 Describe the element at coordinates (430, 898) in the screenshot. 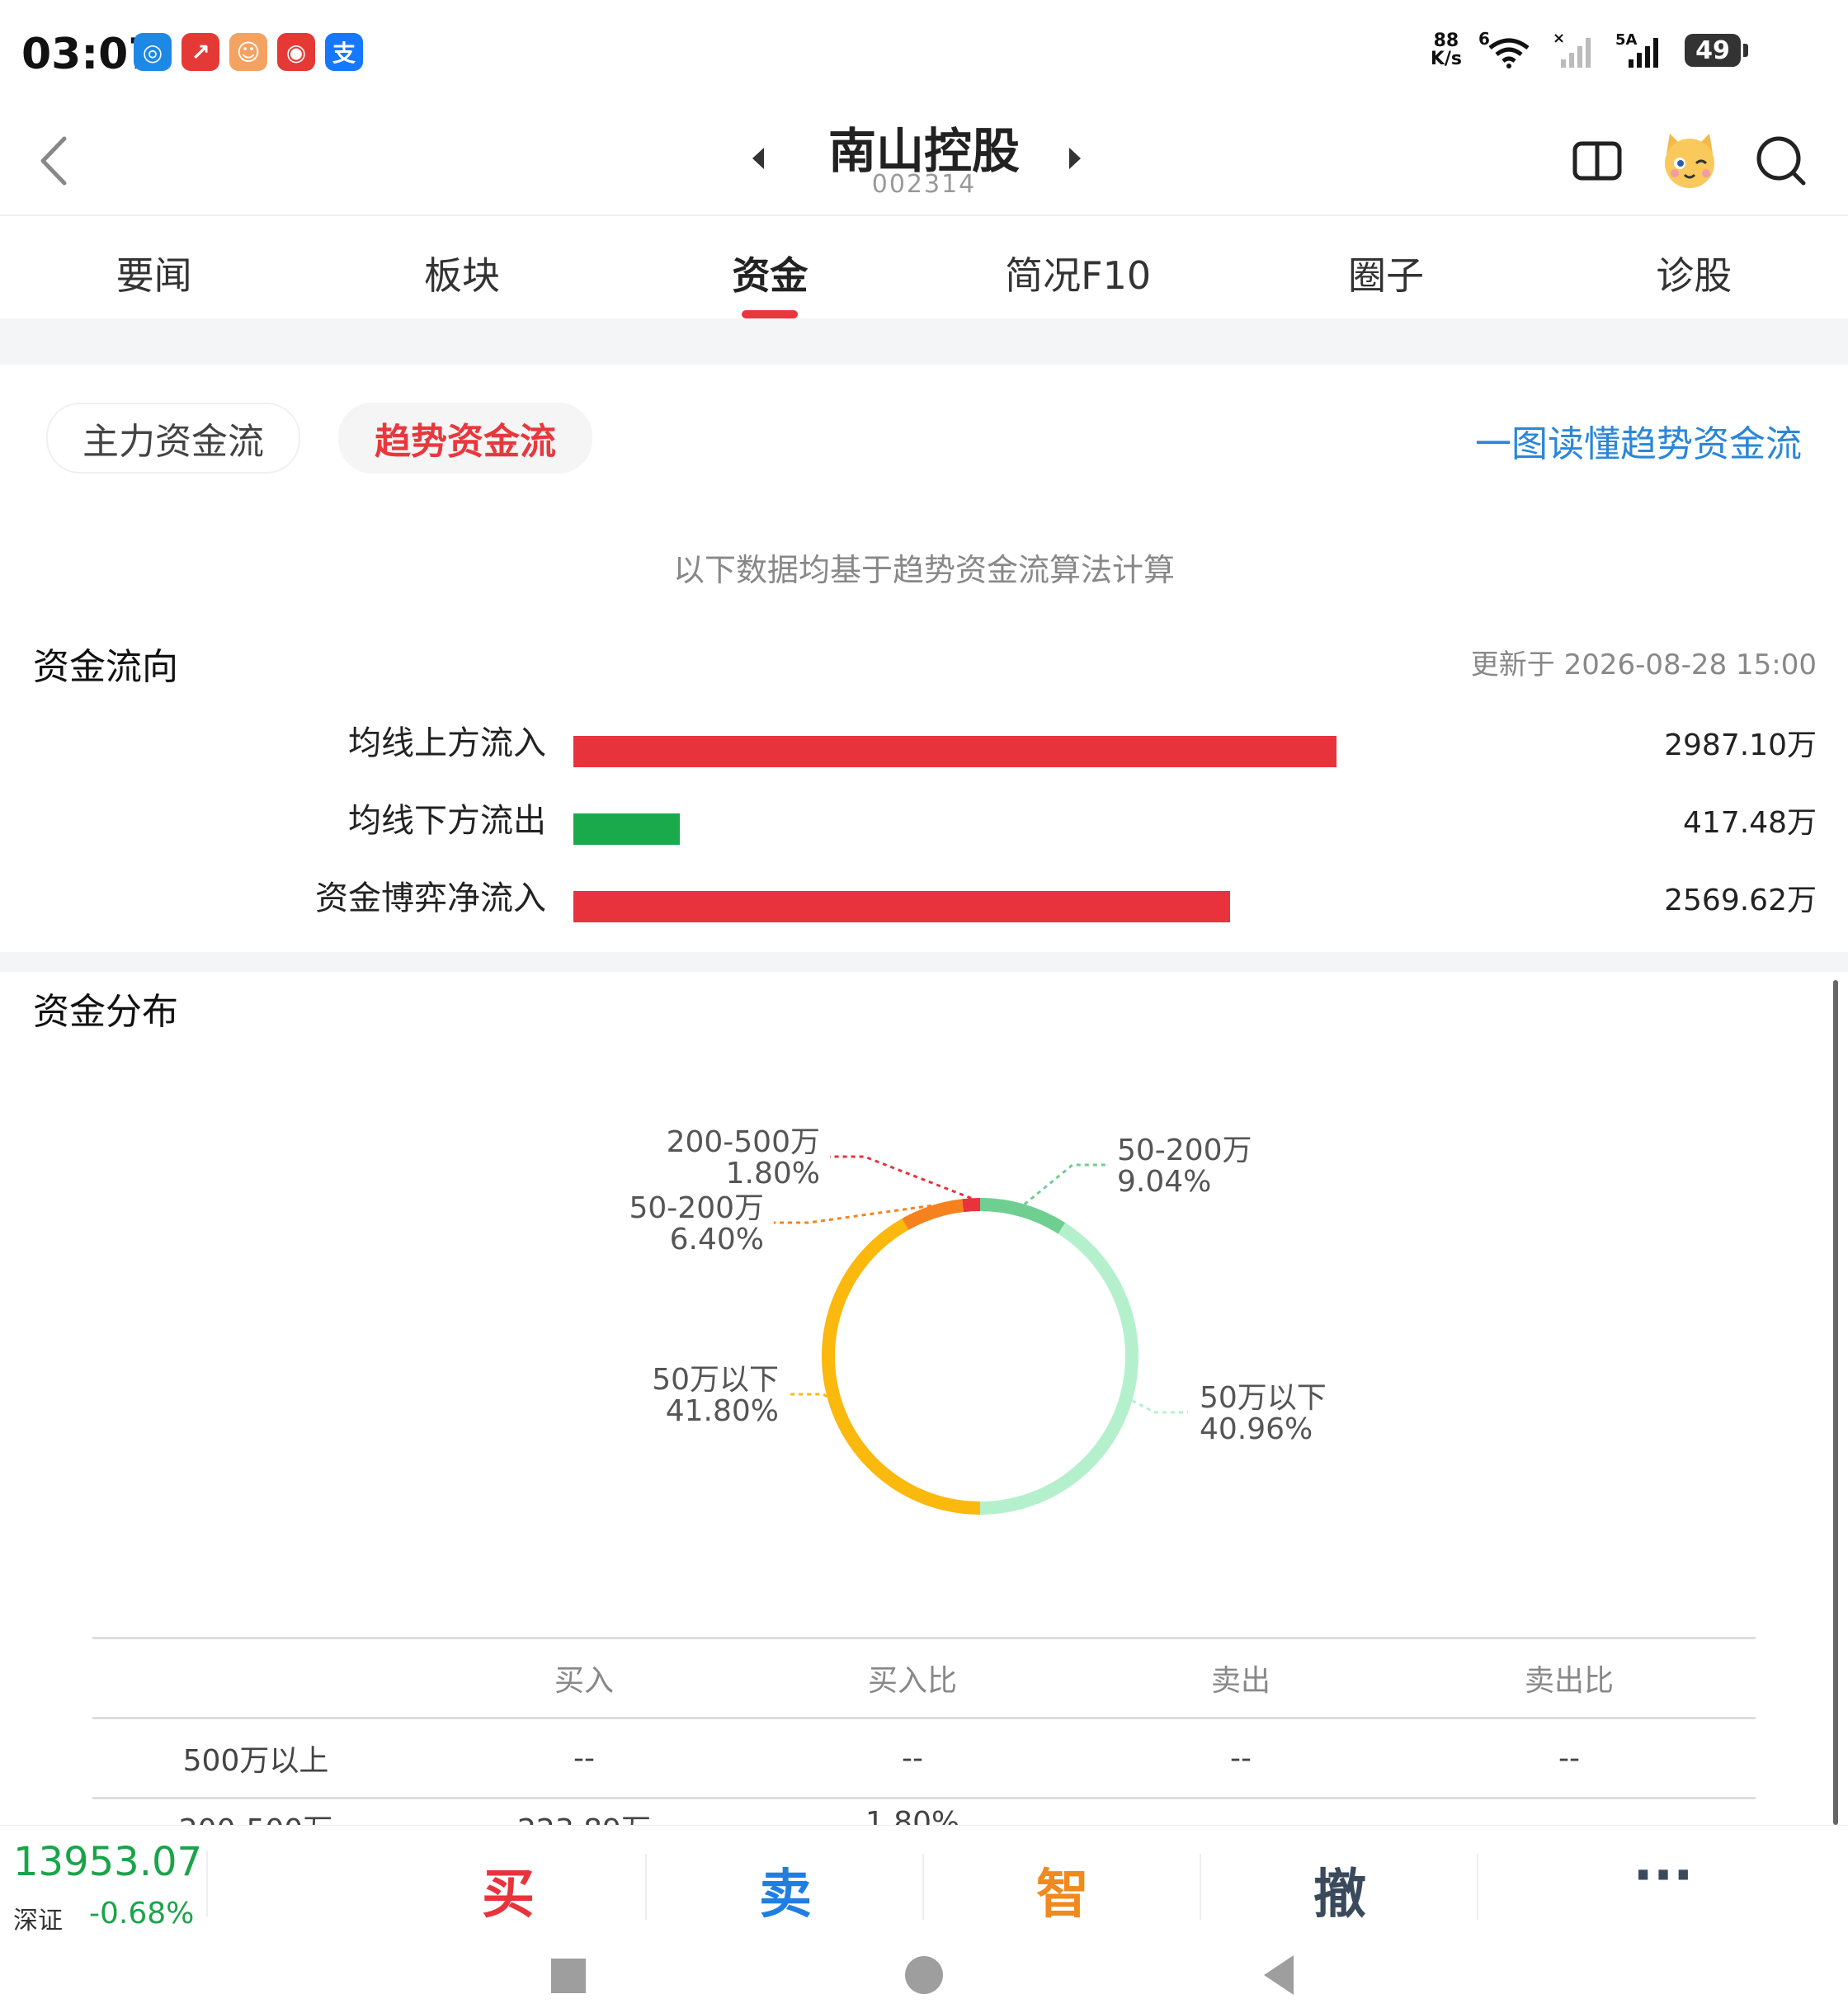

I see `flow-label: 资金博弈净流入` at that location.